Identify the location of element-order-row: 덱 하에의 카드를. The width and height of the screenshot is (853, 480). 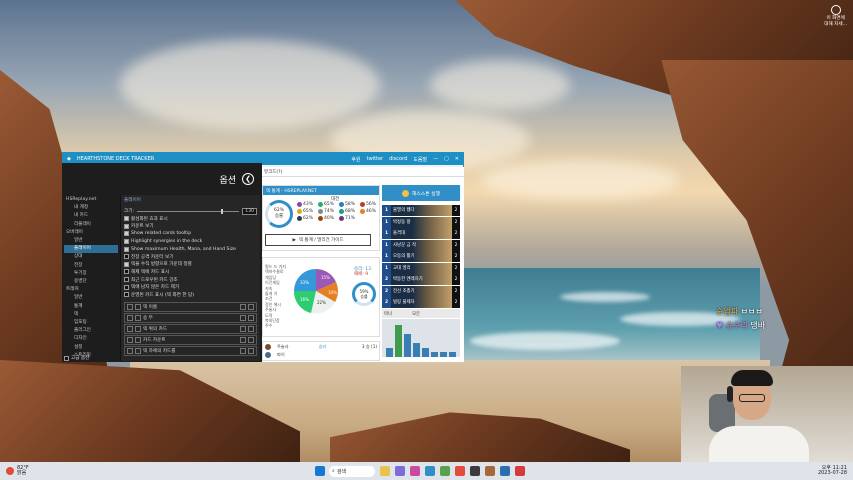
(190, 350).